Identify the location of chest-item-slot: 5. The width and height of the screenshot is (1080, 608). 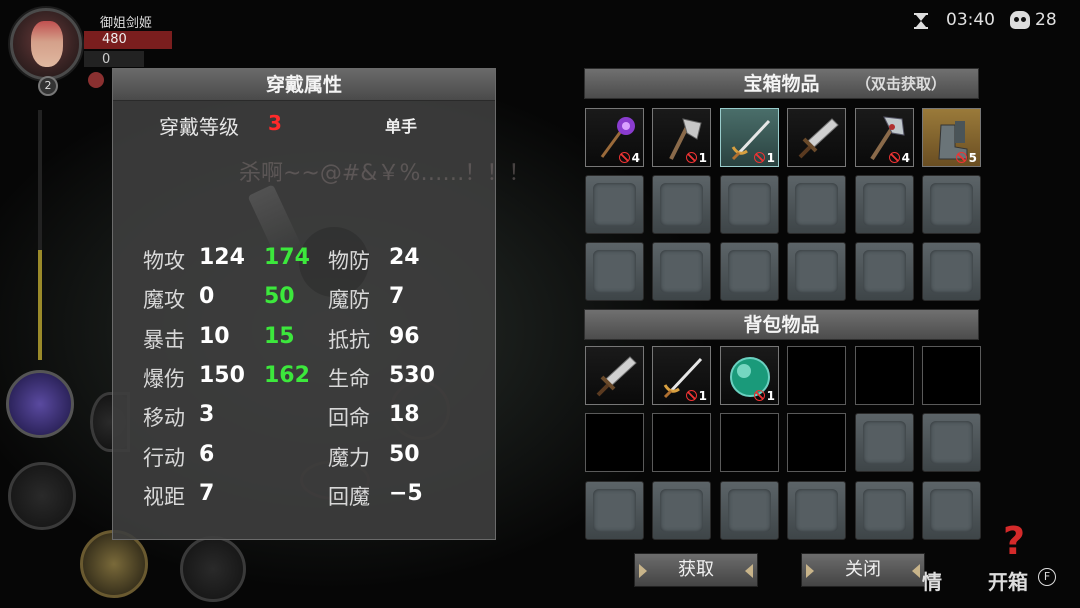
(951, 137).